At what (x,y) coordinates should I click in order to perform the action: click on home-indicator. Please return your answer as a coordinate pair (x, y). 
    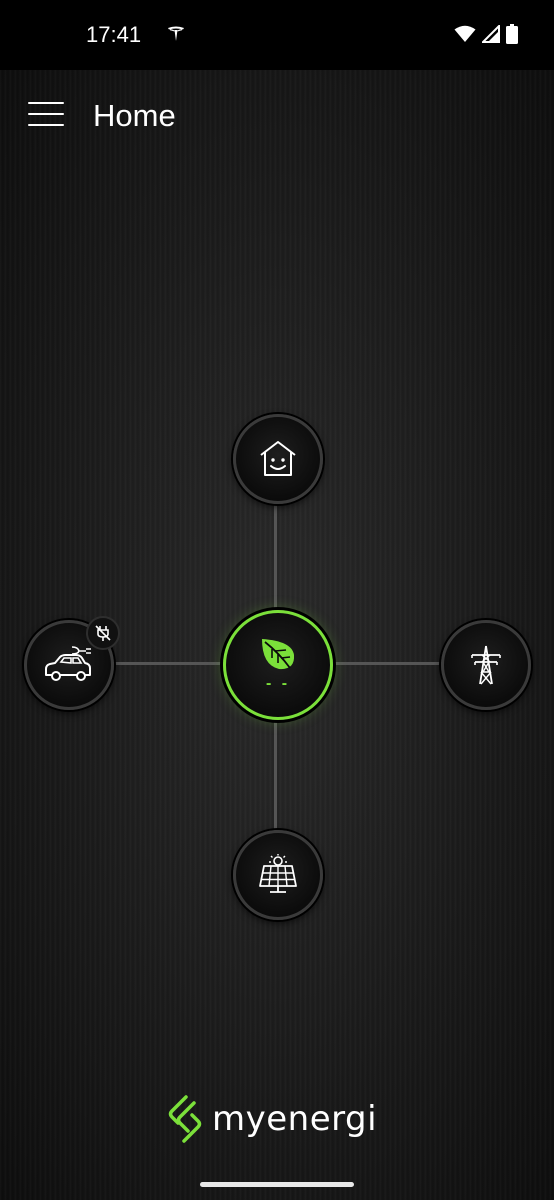
    Looking at the image, I should click on (277, 1184).